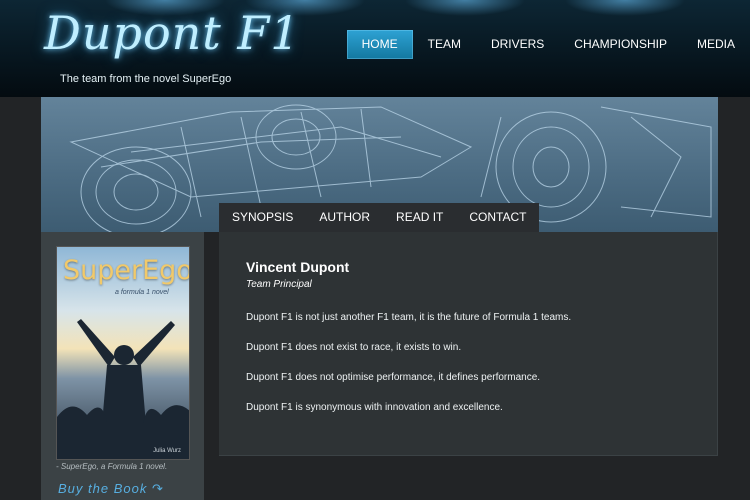 The image size is (750, 500). Describe the element at coordinates (419, 217) in the screenshot. I see `tab-read-it: READ IT` at that location.